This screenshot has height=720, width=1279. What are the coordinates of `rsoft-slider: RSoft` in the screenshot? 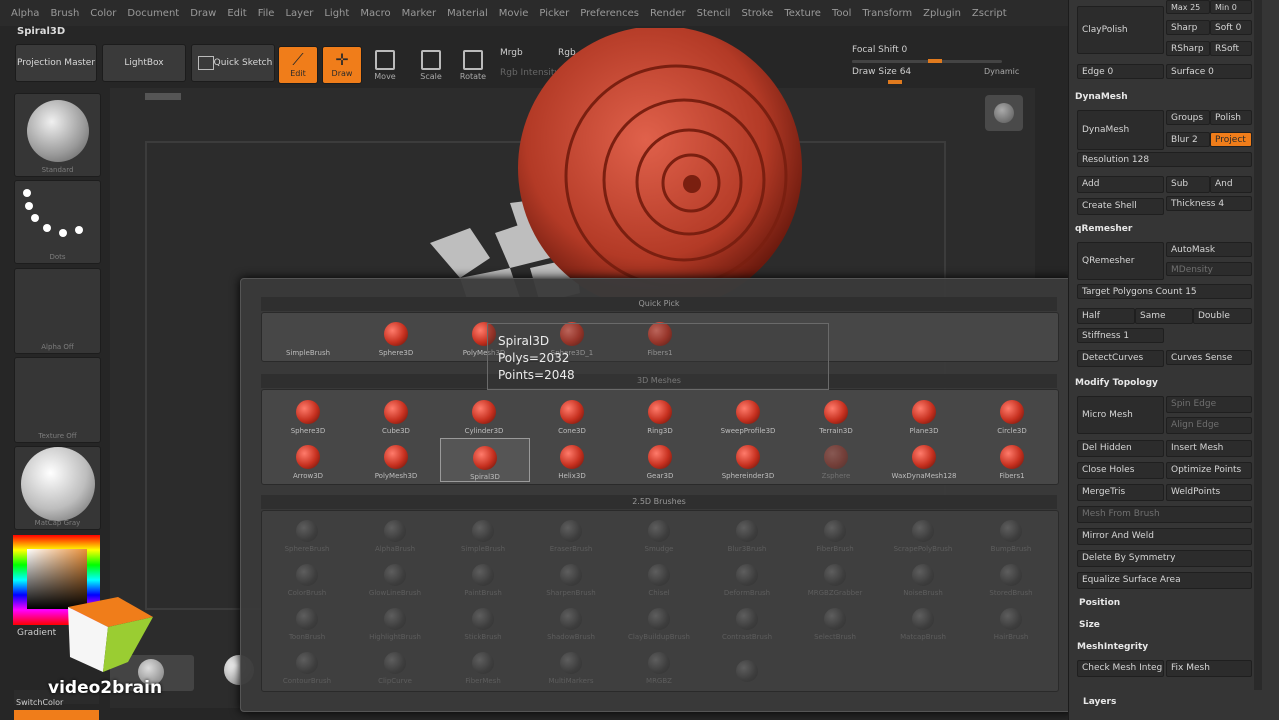 It's located at (1231, 48).